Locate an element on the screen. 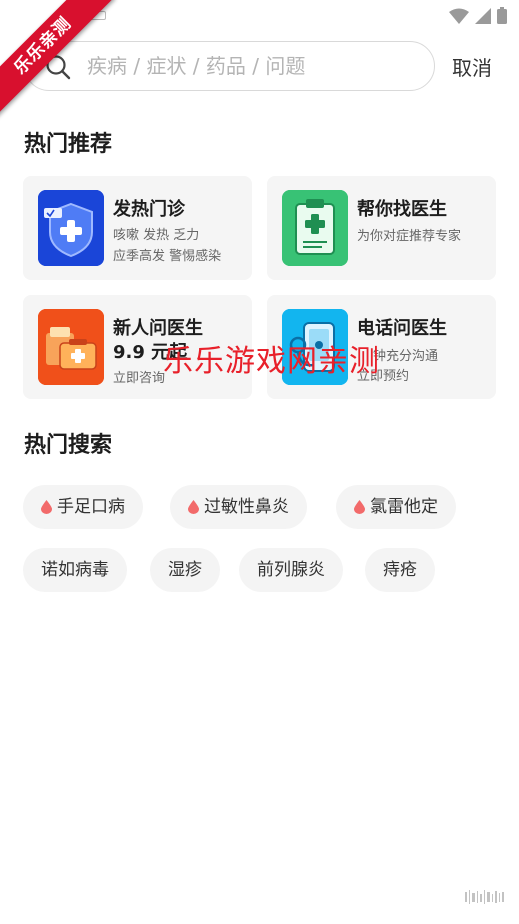  search-tag: 过敏性鼻炎 is located at coordinates (238, 507).